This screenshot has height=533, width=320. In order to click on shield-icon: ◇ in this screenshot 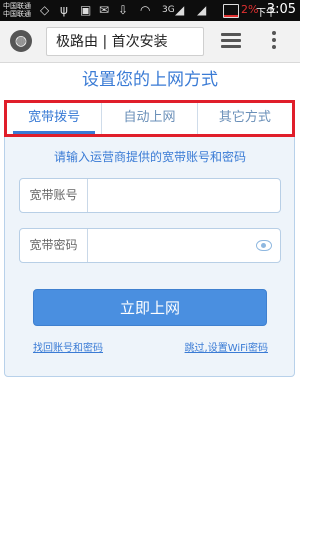, I will do `click(45, 10)`.